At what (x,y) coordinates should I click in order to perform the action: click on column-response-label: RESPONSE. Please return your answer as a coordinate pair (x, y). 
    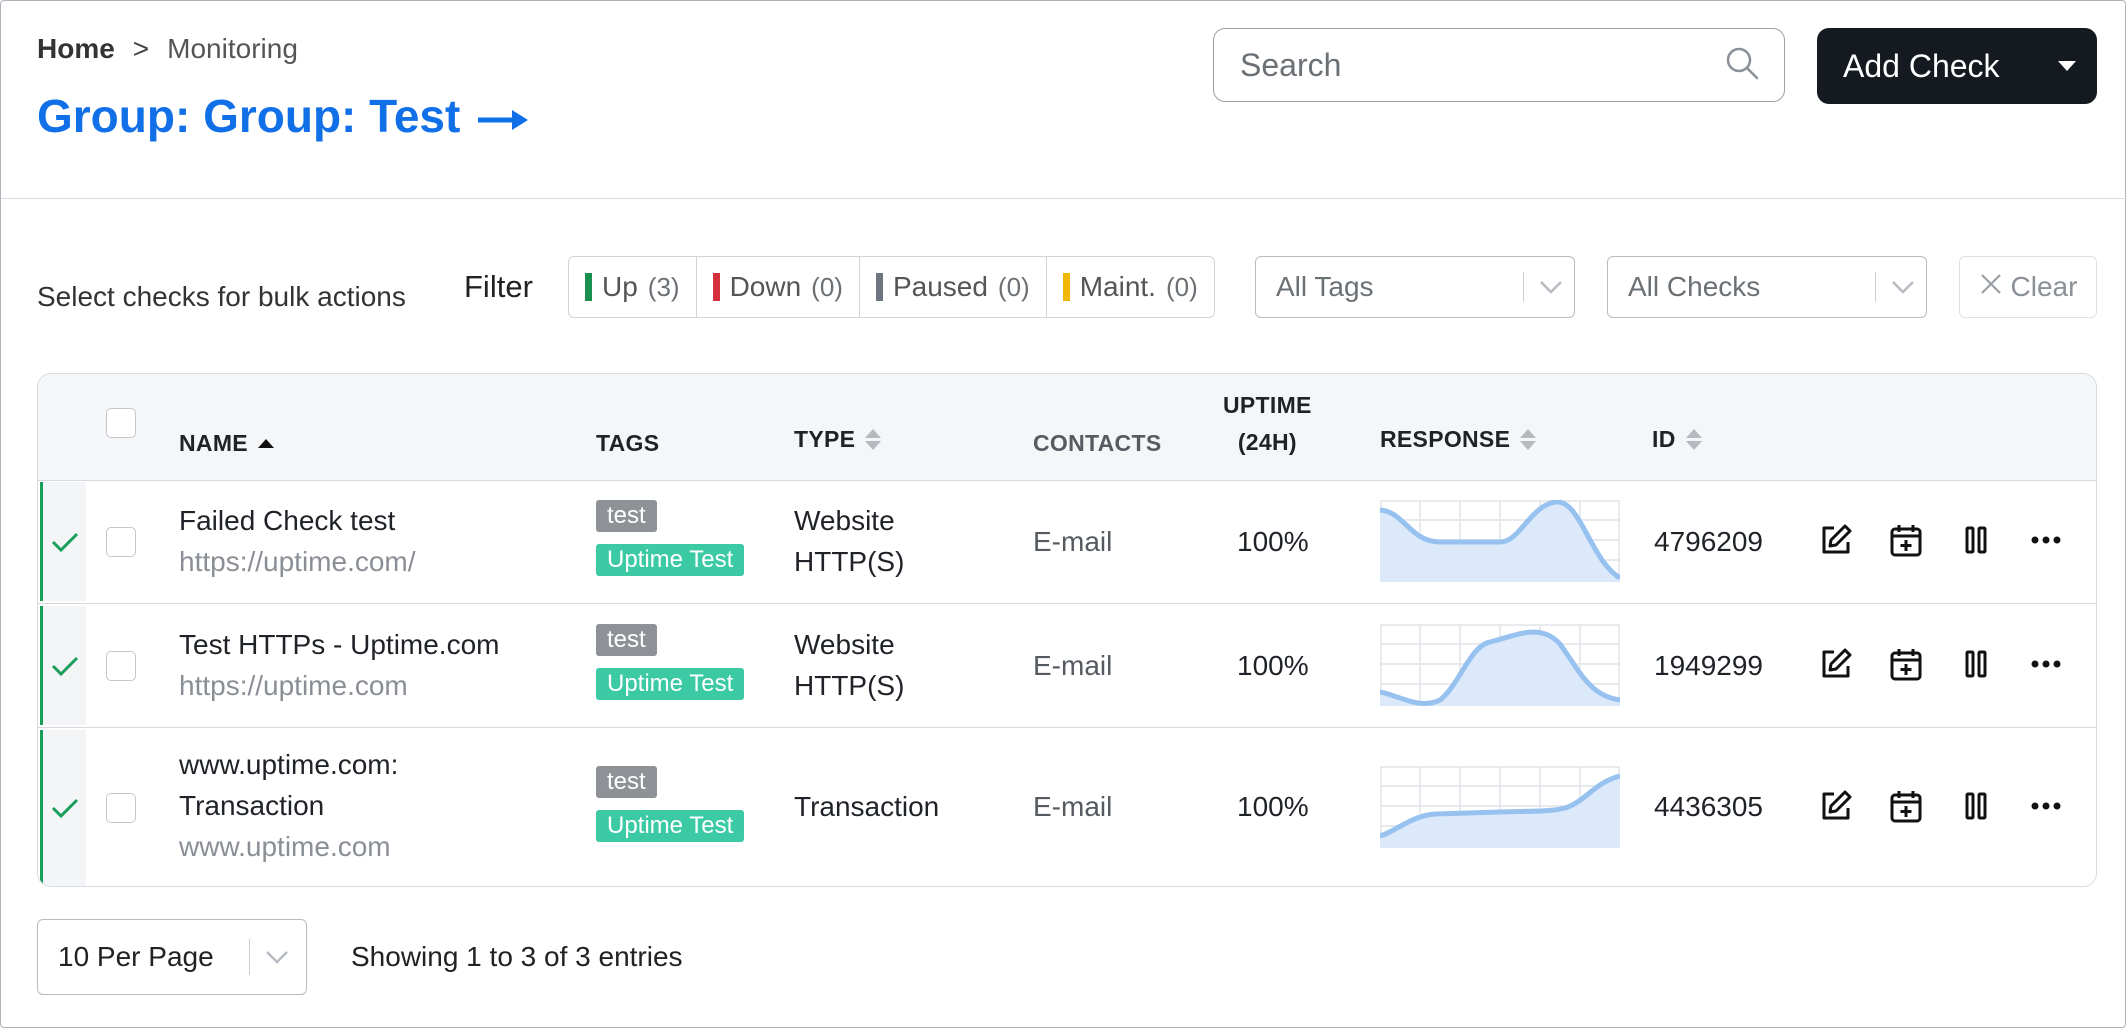
    Looking at the image, I should click on (1445, 439).